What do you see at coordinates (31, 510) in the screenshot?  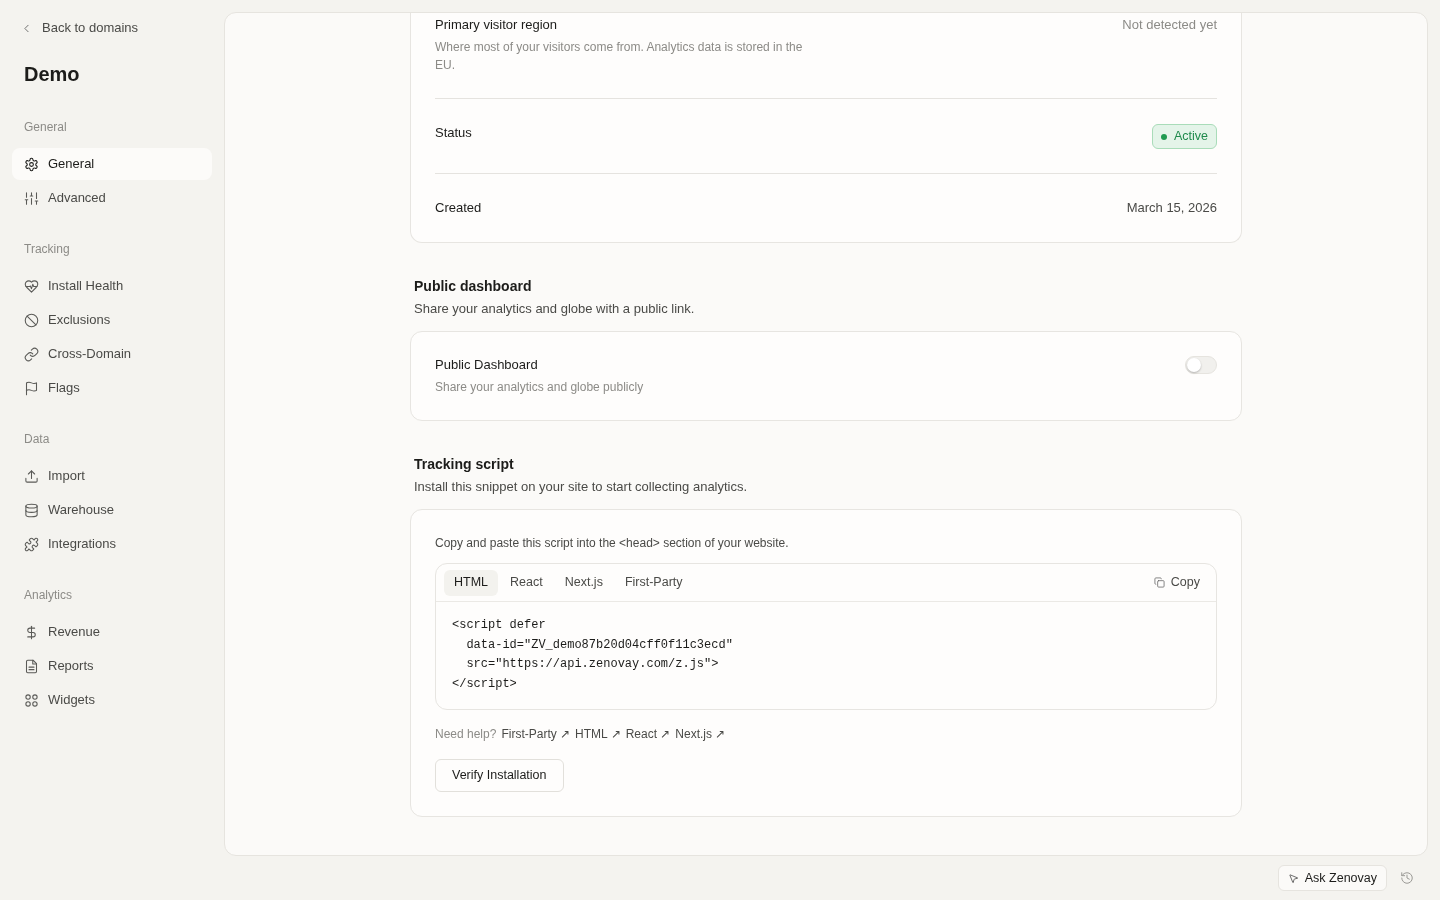 I see `database-icon` at bounding box center [31, 510].